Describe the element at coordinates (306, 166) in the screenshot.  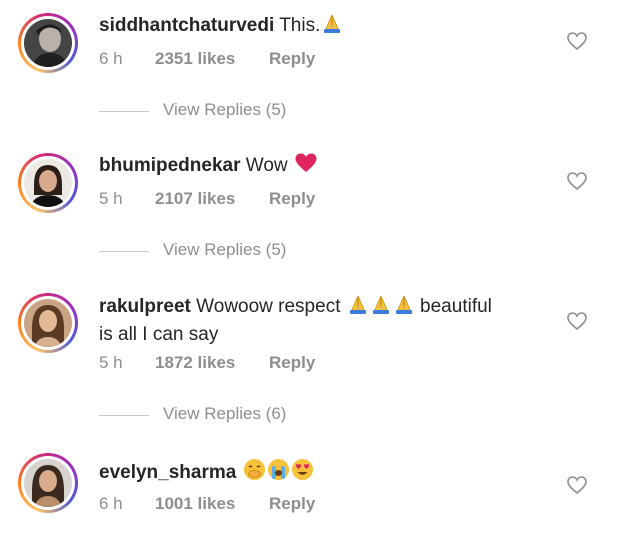
I see `red-heart-icon` at that location.